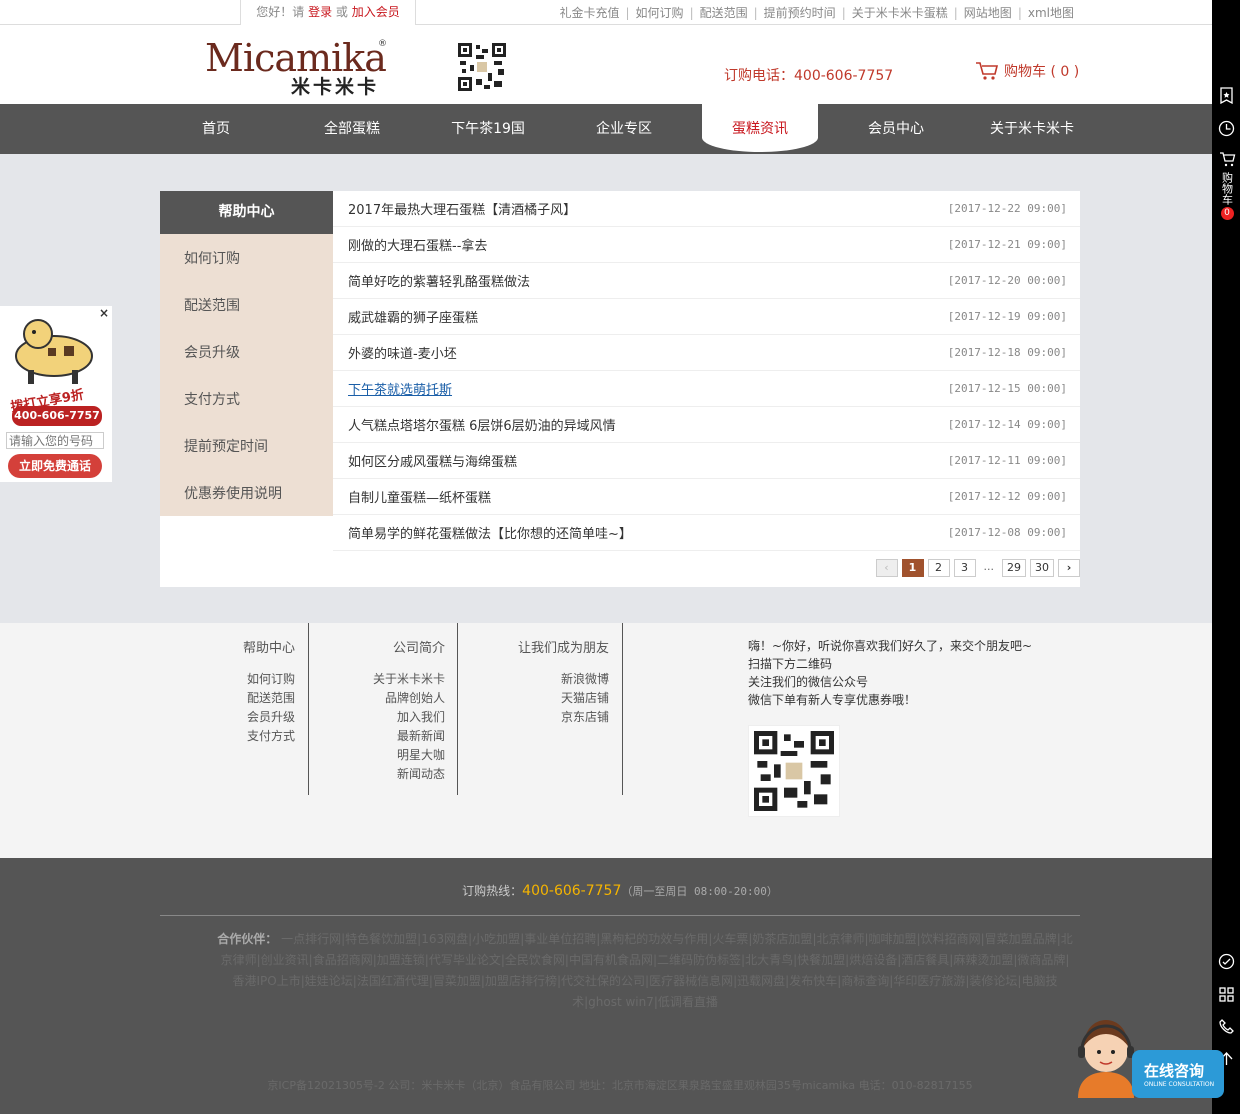  I want to click on free-call-button: 立即免费通话, so click(55, 466).